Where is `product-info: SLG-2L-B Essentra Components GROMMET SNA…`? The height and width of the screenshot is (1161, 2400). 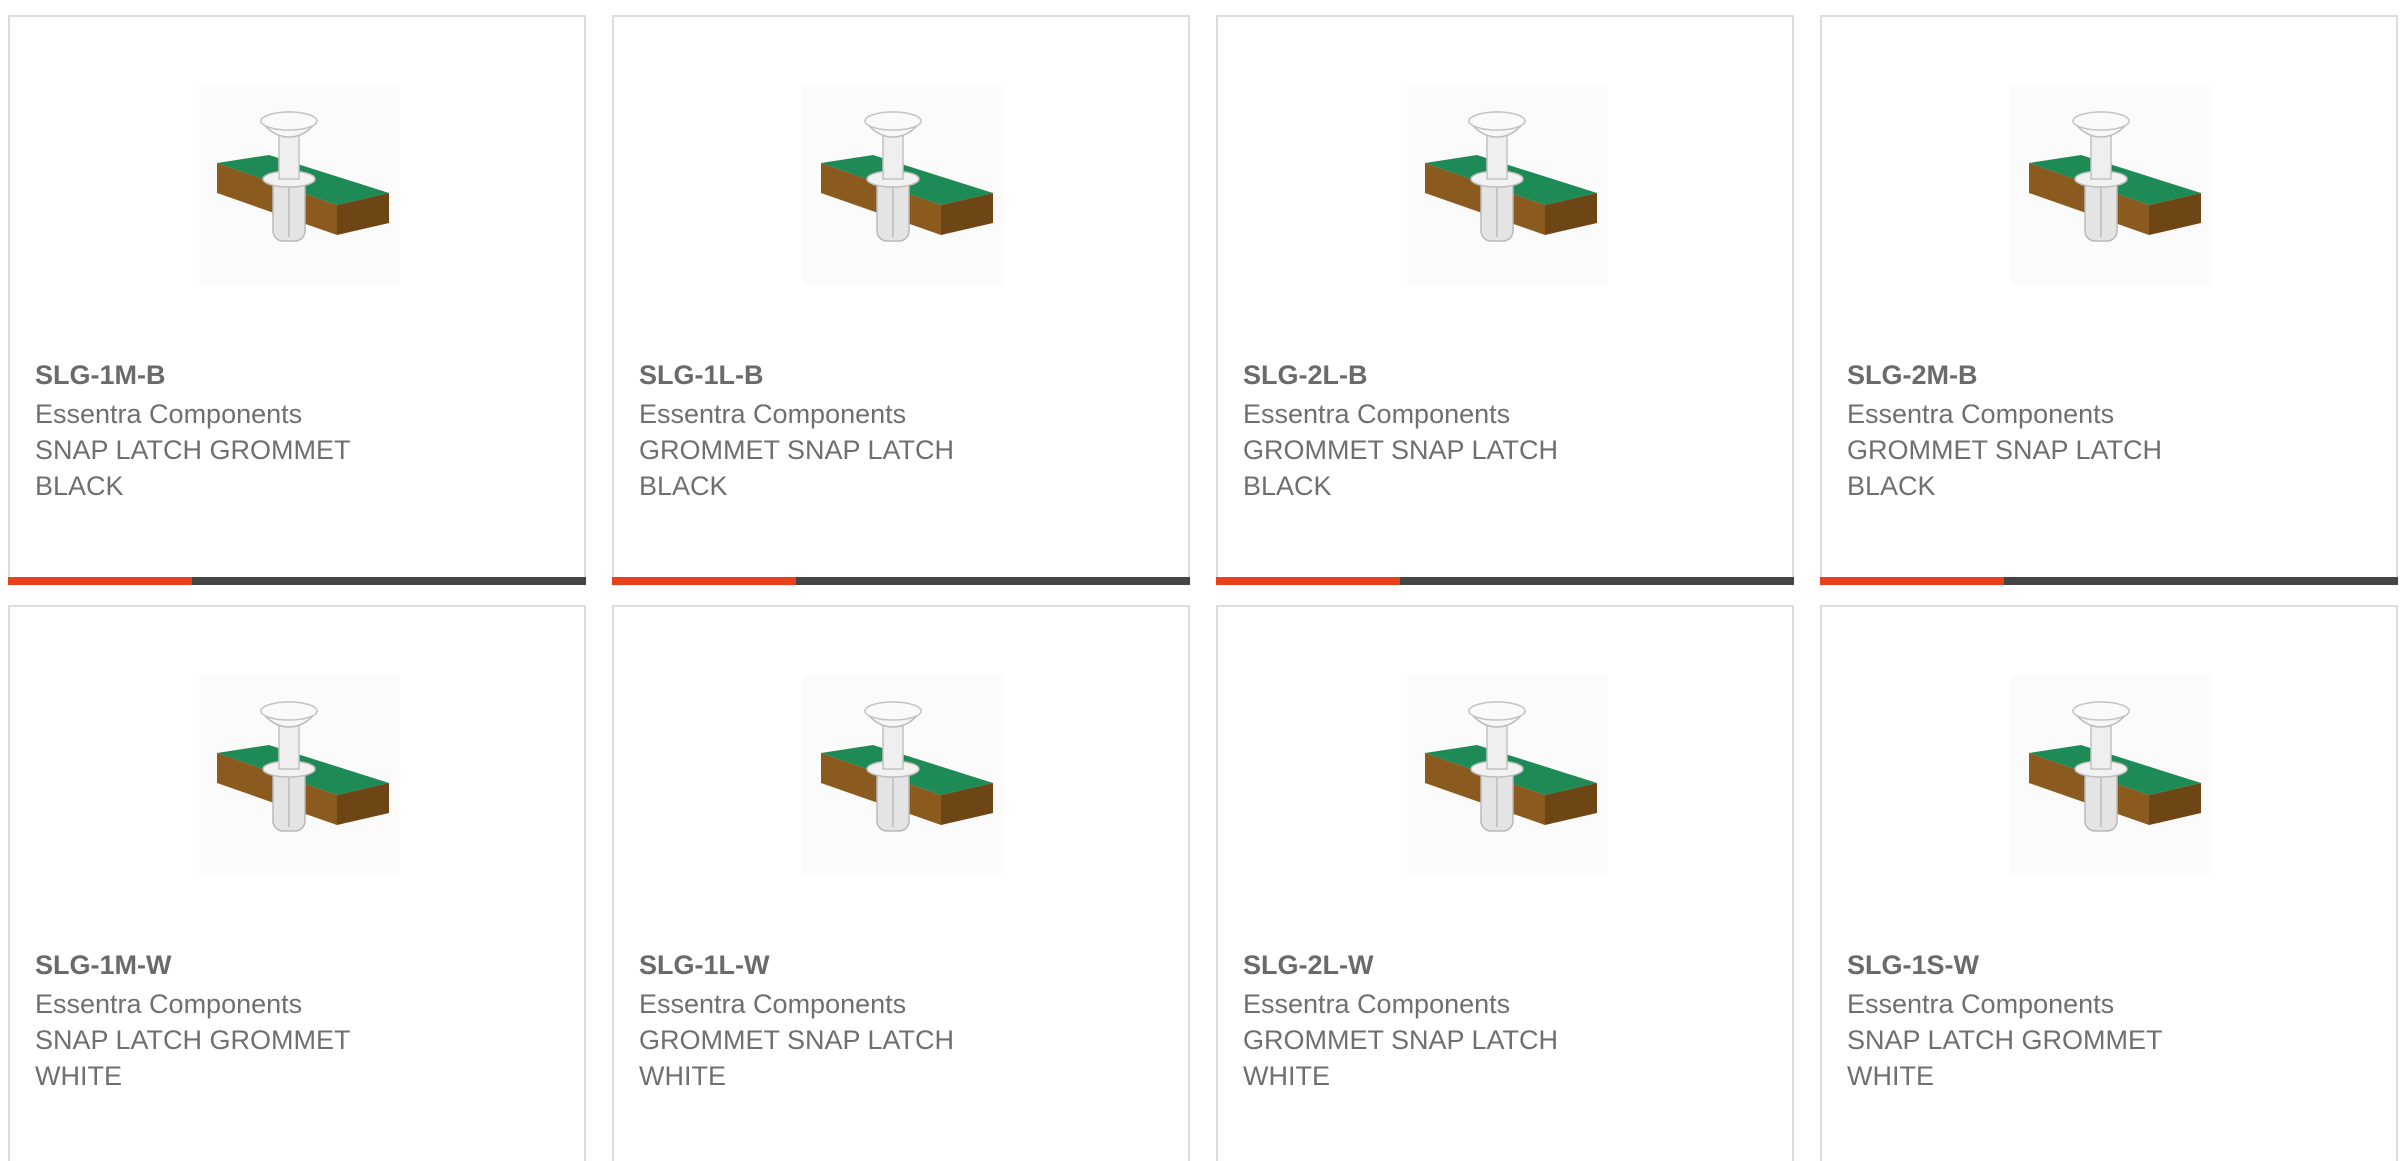 product-info: SLG-2L-B Essentra Components GROMMET SNA… is located at coordinates (1507, 430).